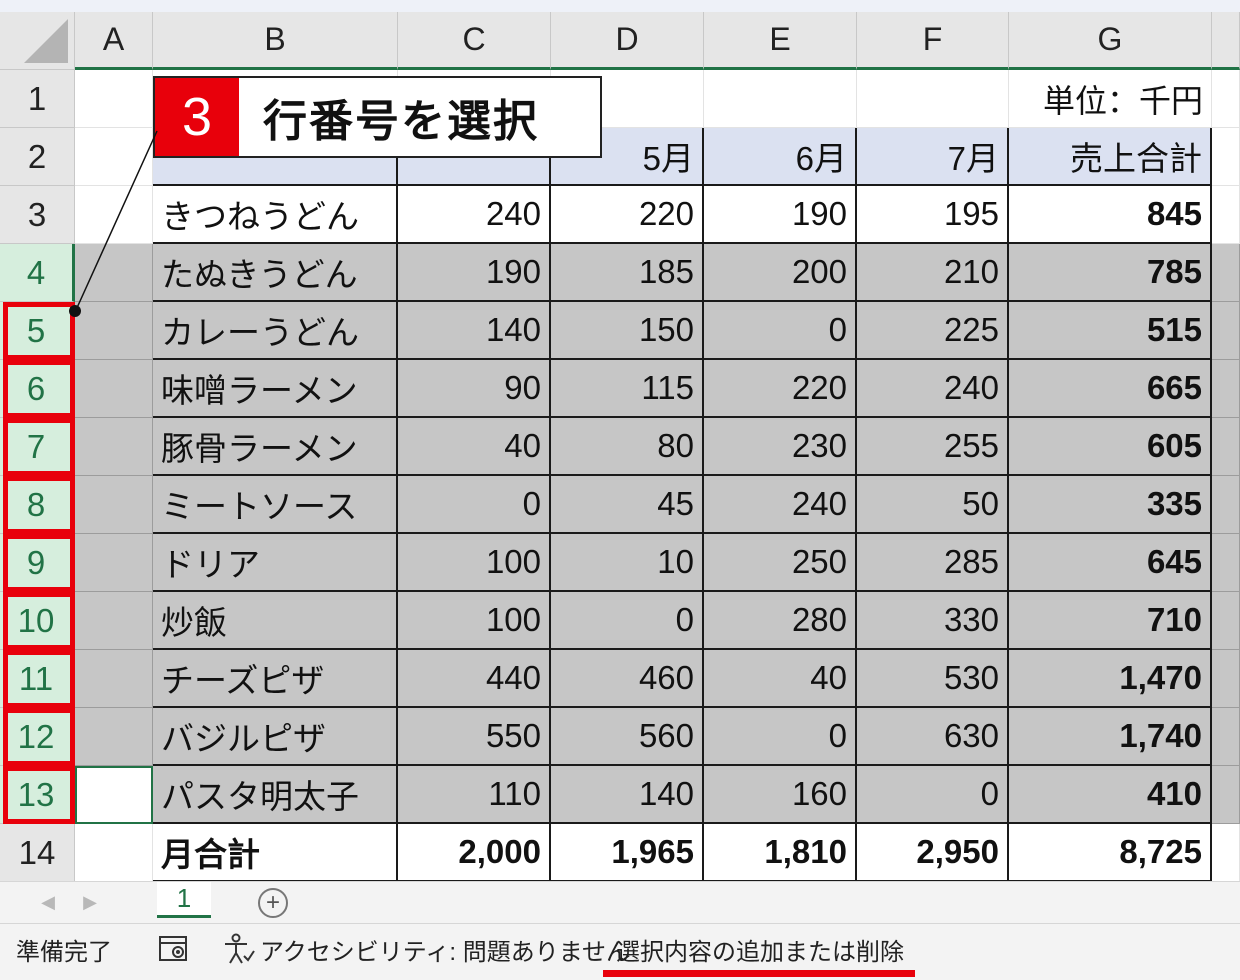  I want to click on cell-a10, so click(114, 621).